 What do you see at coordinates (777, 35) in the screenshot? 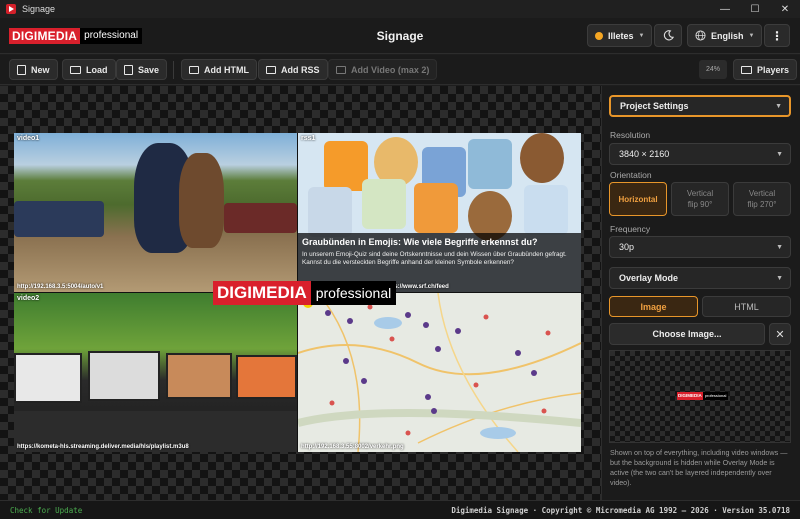
I see `more-menu-button: ⋮` at bounding box center [777, 35].